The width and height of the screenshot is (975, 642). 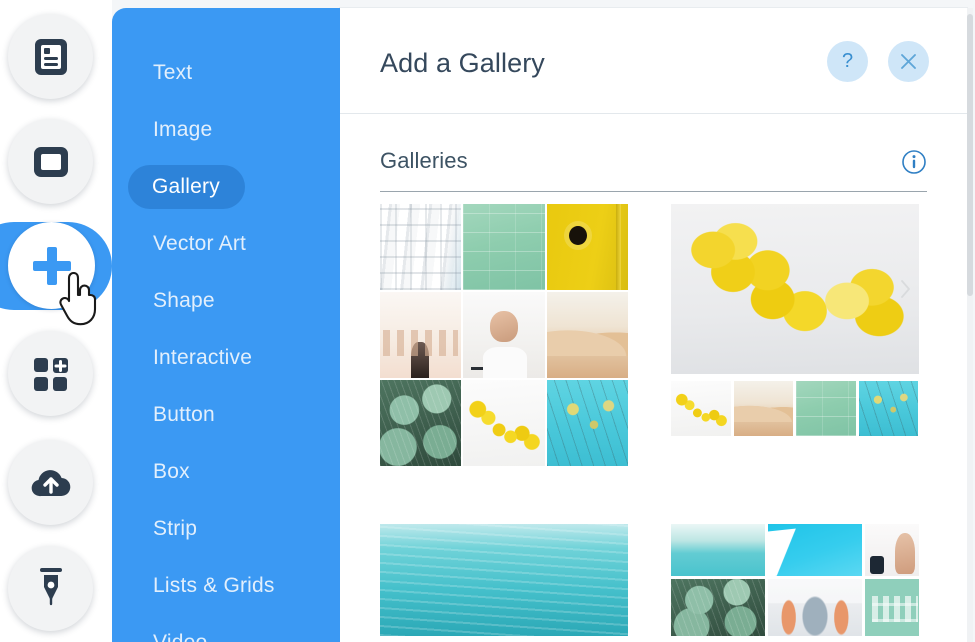 I want to click on gallery-row, so click(x=653, y=580).